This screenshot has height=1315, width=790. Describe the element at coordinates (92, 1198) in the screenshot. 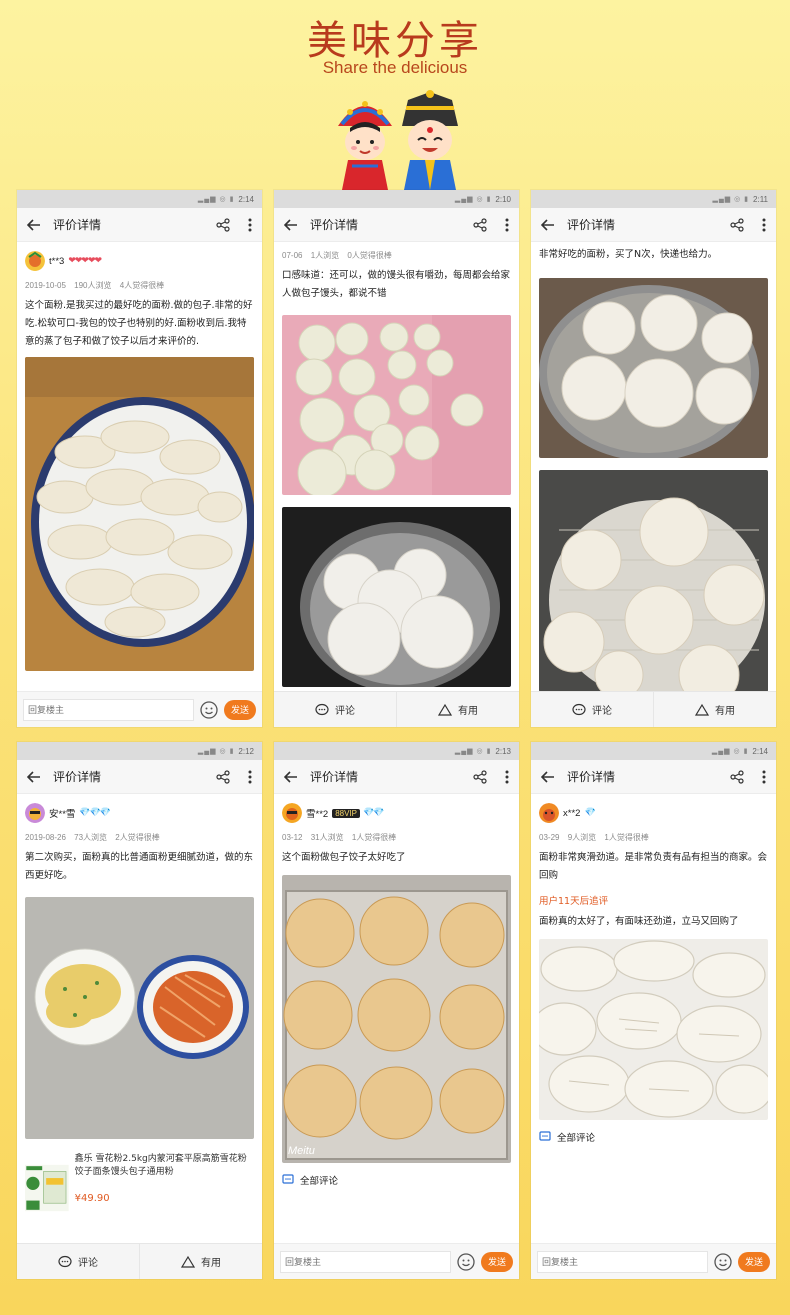

I see `product-price: ¥49.90` at that location.